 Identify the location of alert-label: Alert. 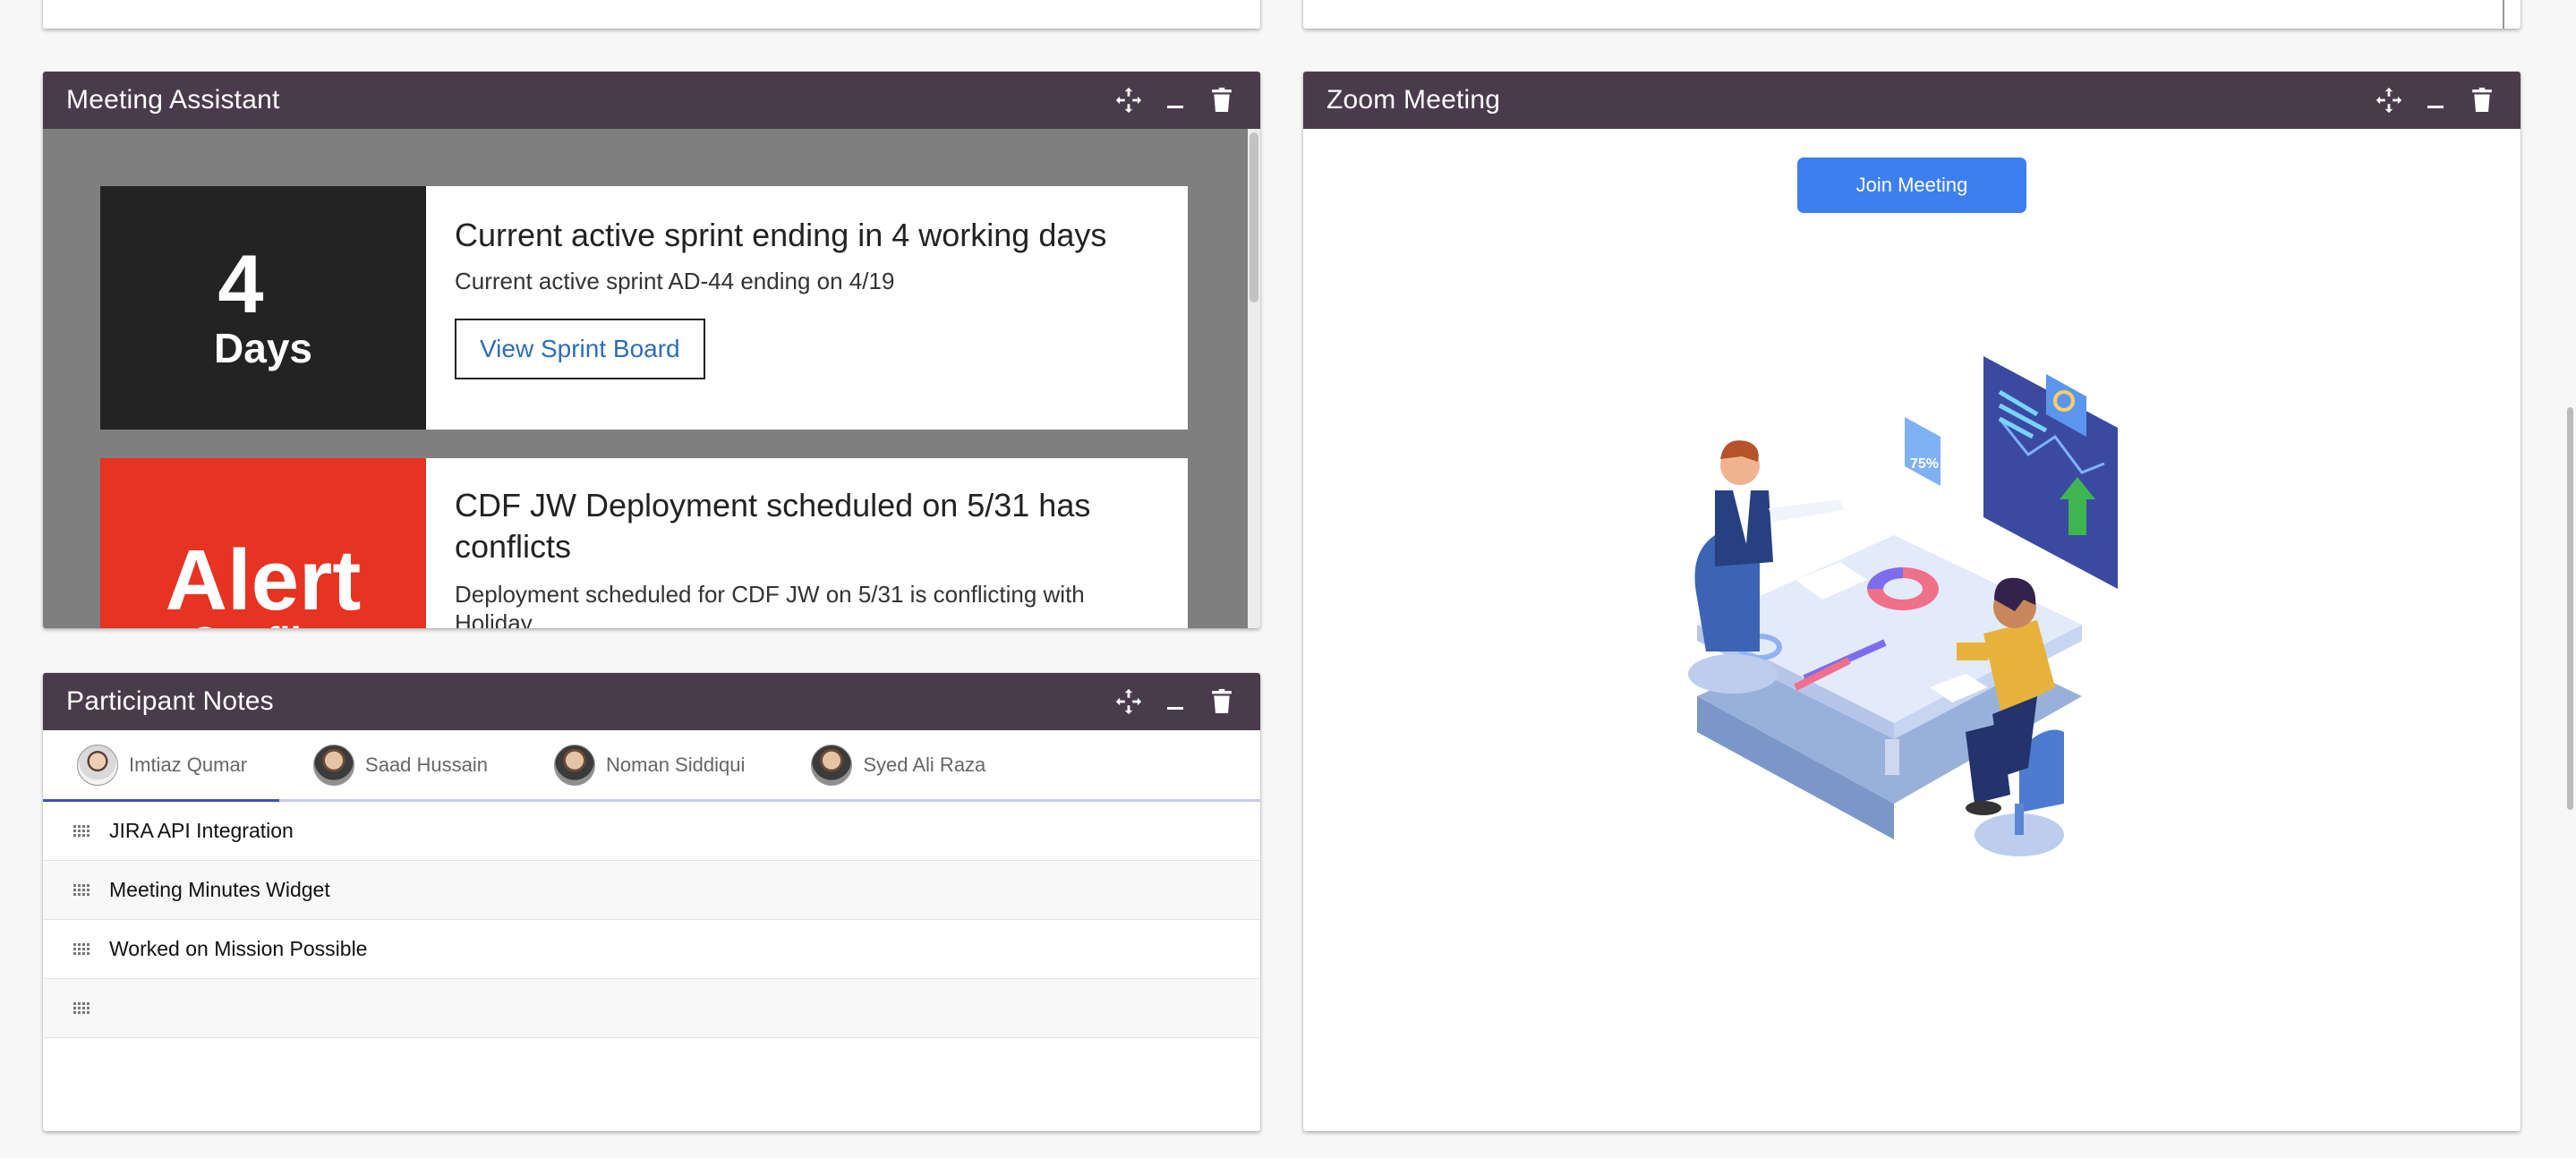
(263, 580).